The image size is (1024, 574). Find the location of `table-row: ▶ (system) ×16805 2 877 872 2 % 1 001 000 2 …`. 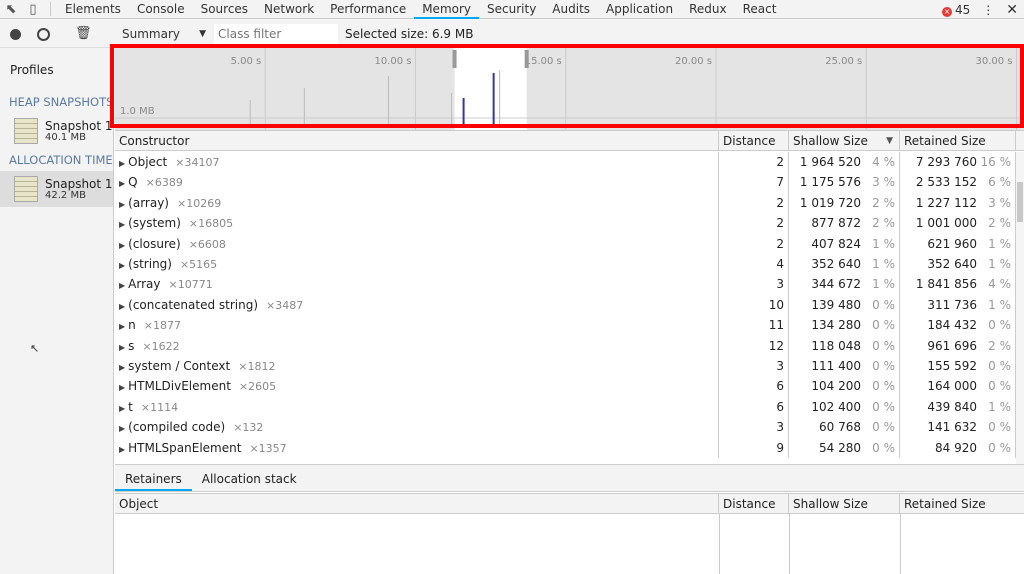

table-row: ▶ (system) ×16805 2 877 872 2 % 1 001 000 2 … is located at coordinates (565, 223).